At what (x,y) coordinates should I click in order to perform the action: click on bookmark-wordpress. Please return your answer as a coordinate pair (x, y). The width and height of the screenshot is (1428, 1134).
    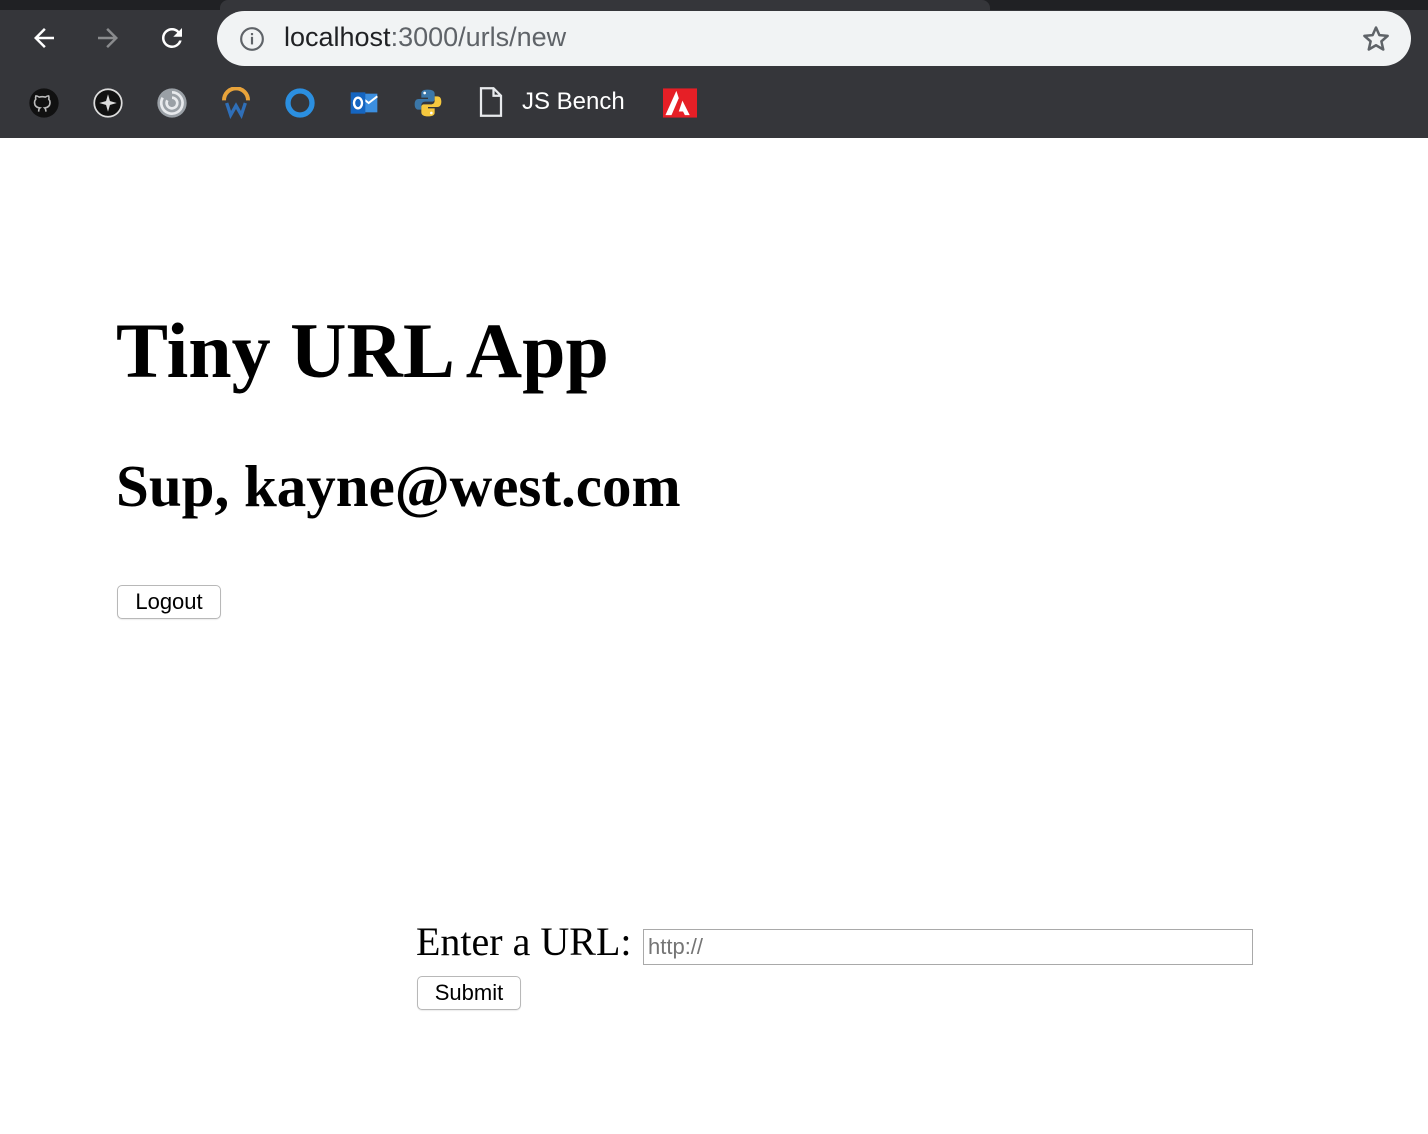
    Looking at the image, I should click on (236, 103).